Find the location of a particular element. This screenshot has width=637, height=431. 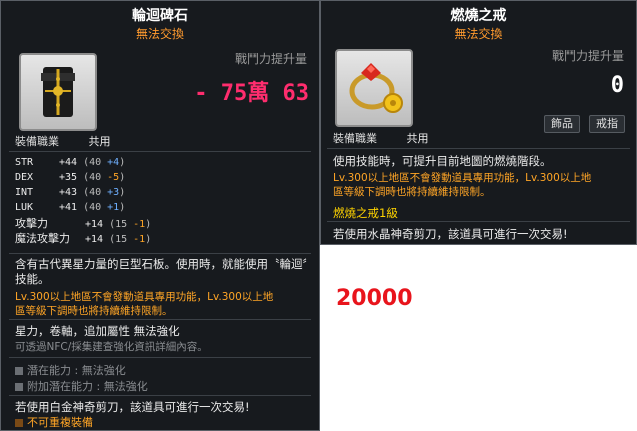

potential-row: 潛在能力 : 無法強化 is located at coordinates (70, 370).